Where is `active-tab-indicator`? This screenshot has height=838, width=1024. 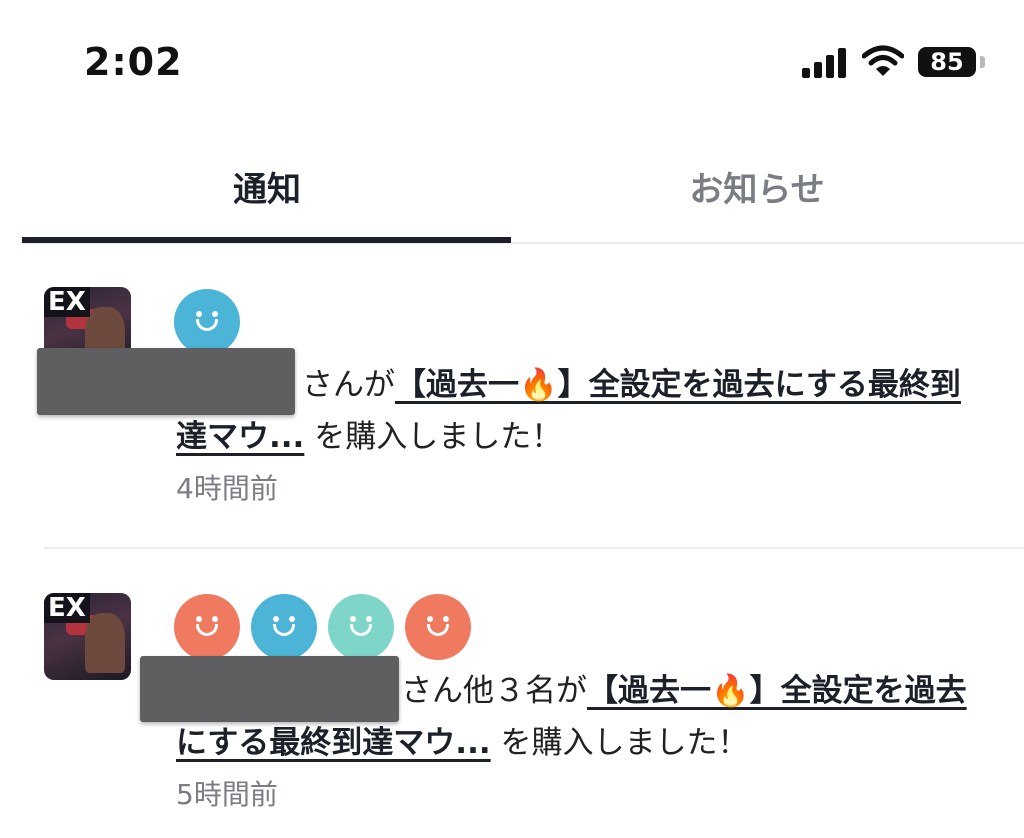
active-tab-indicator is located at coordinates (266, 240).